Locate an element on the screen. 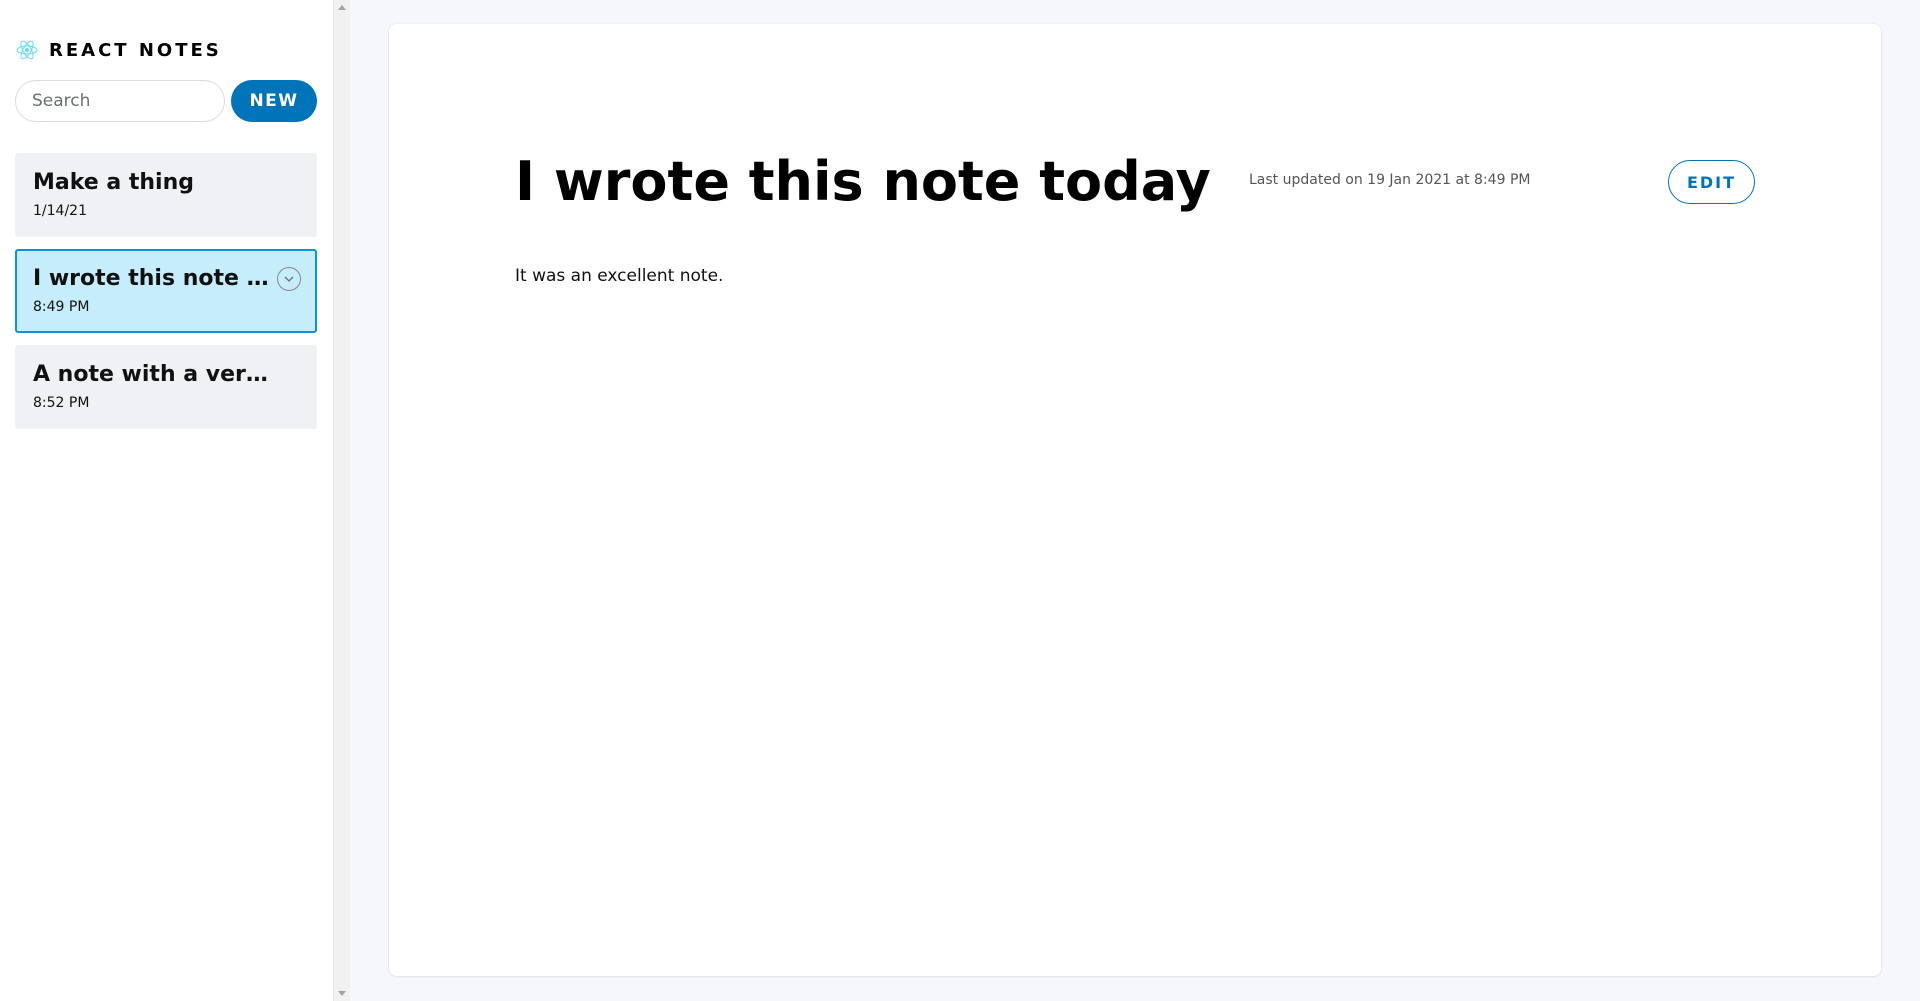 The image size is (1920, 1001). app-title: REACT NOTES is located at coordinates (135, 50).